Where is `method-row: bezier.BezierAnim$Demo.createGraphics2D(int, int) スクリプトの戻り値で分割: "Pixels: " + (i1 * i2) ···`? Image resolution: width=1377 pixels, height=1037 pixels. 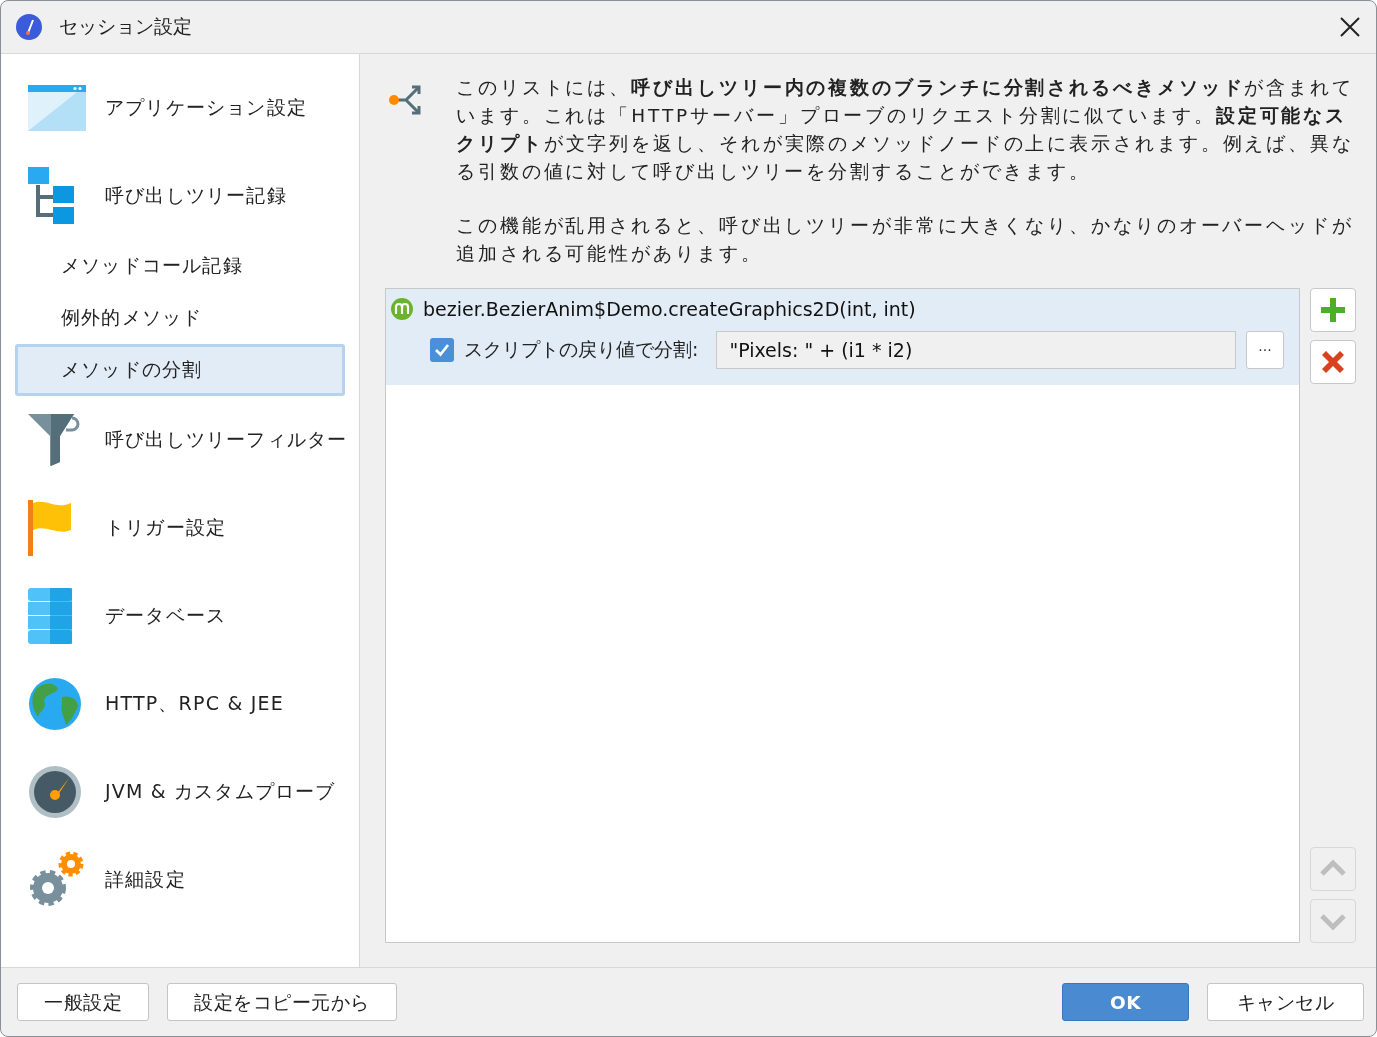
method-row: bezier.BezierAnim$Demo.createGraphics2D(int, int) スクリプトの戻り値で分割: "Pixels: " + (i1 * i2) ··· is located at coordinates (842, 337).